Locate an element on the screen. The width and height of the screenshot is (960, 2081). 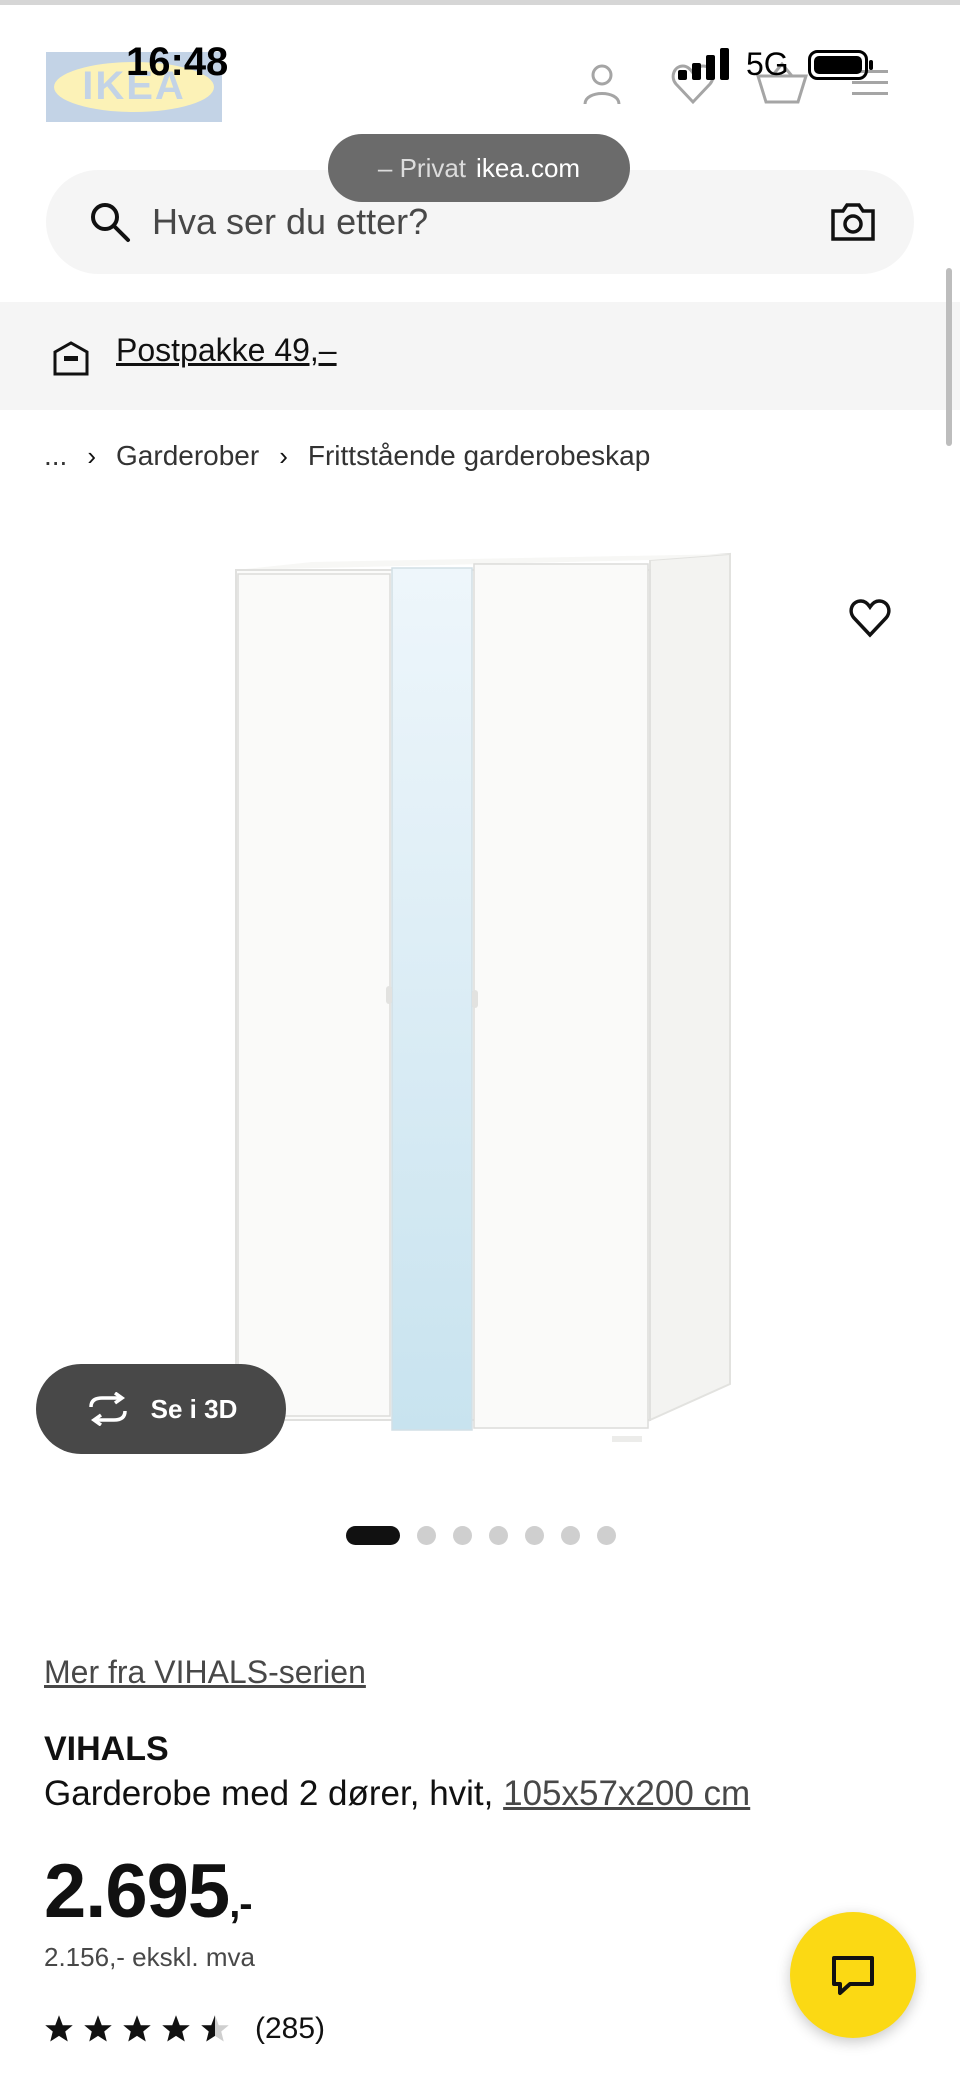
view-3d-label: Se i 3D is located at coordinates (194, 1408).